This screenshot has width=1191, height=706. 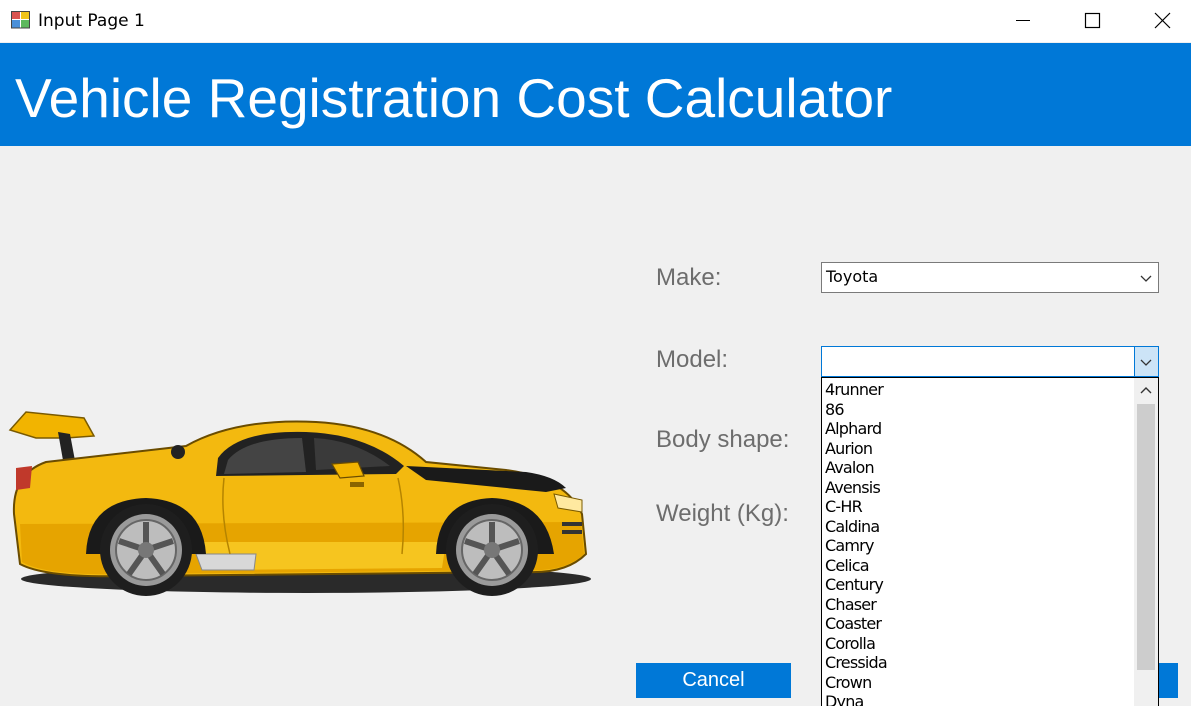 I want to click on page-title: Vehicle Registration Cost Calculator, so click(x=454, y=98).